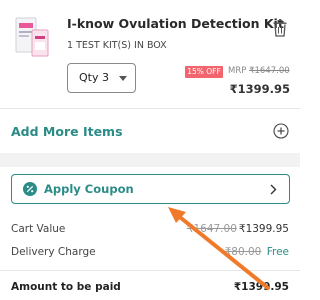 This screenshot has width=320, height=300. I want to click on delivery-value: Free, so click(277, 252).